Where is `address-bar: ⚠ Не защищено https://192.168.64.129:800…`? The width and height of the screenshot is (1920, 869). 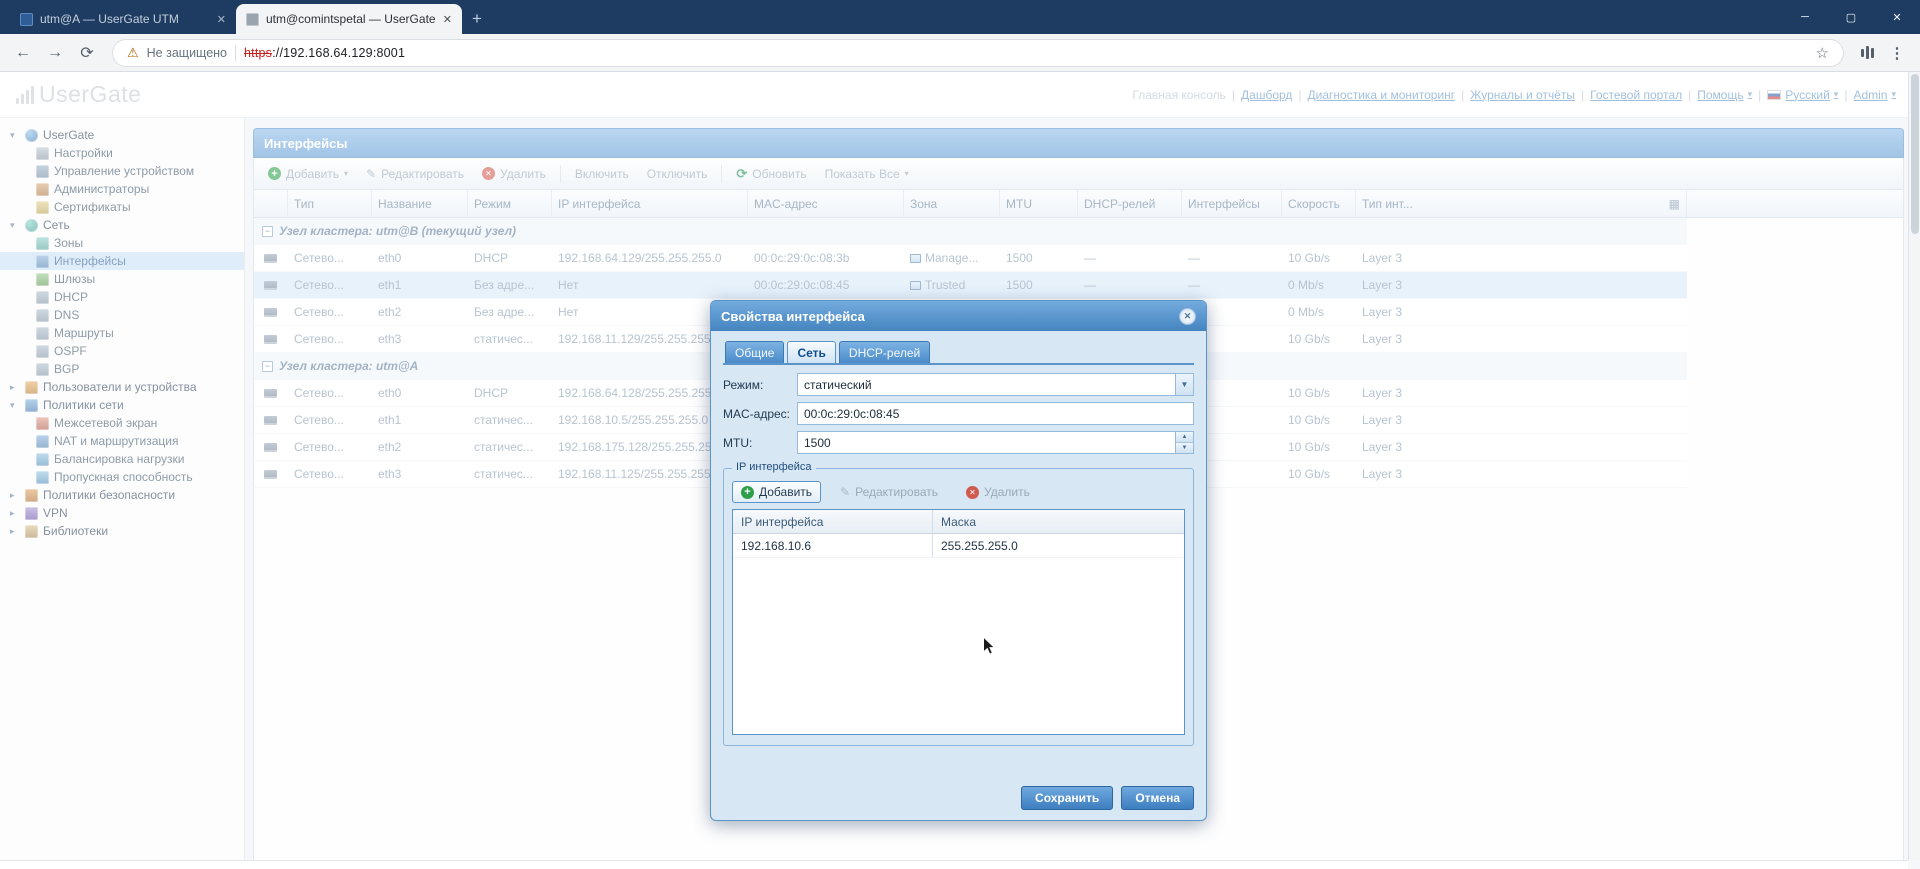
address-bar: ⚠ Не защищено https://192.168.64.129:800… is located at coordinates (978, 52).